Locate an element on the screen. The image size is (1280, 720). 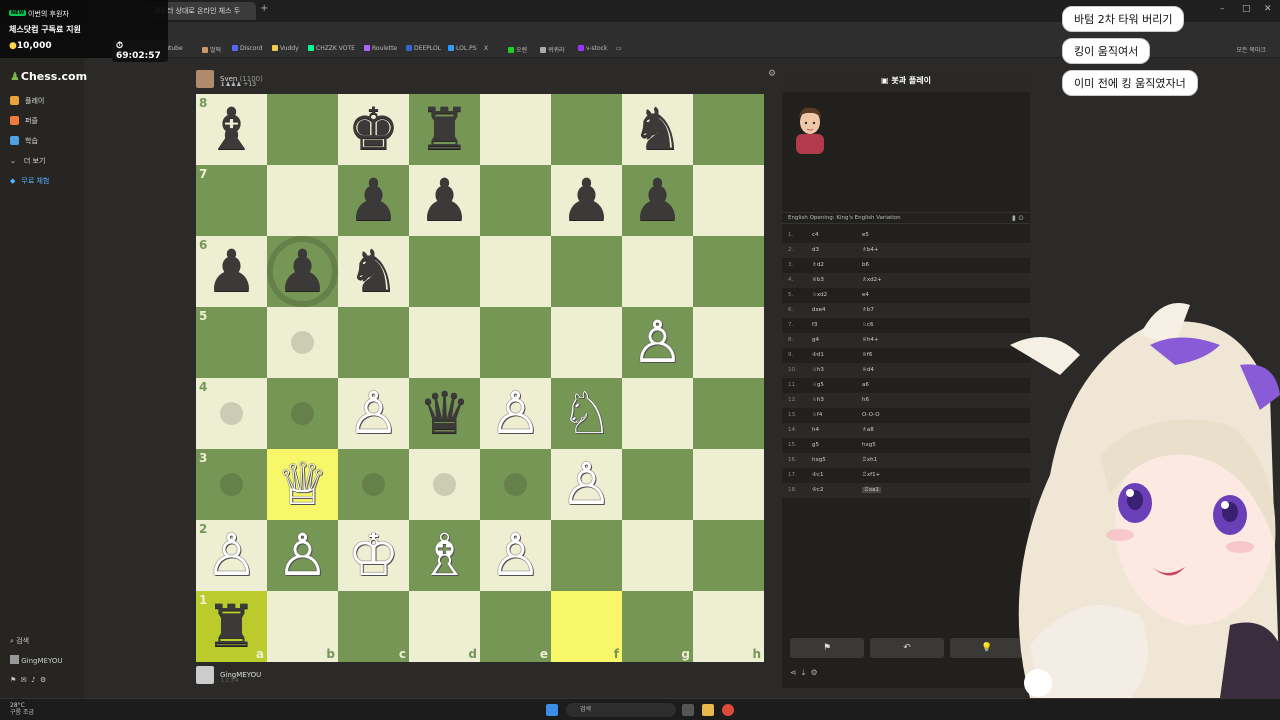
square-c8: ♚ is located at coordinates (373, 129).